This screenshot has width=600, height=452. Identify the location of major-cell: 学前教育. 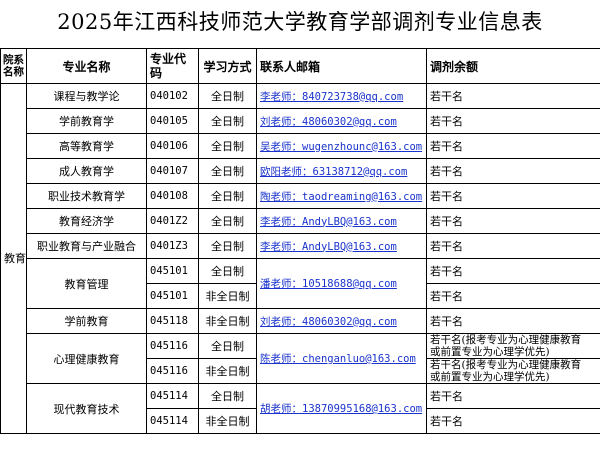
(86, 321).